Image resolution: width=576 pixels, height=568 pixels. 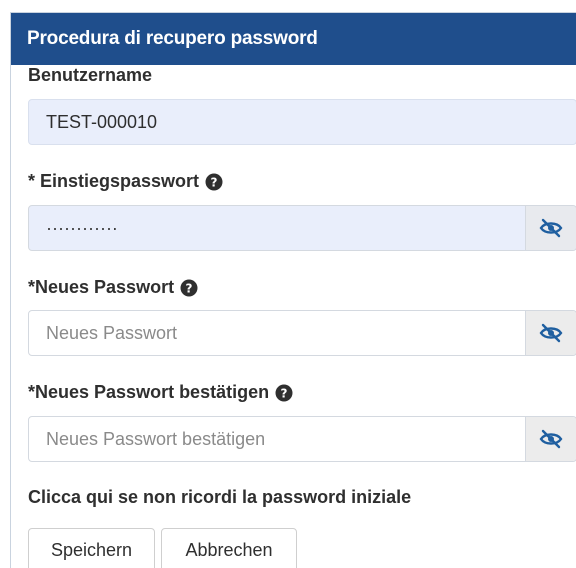 I want to click on cancel-button: Abbrechen, so click(x=229, y=548).